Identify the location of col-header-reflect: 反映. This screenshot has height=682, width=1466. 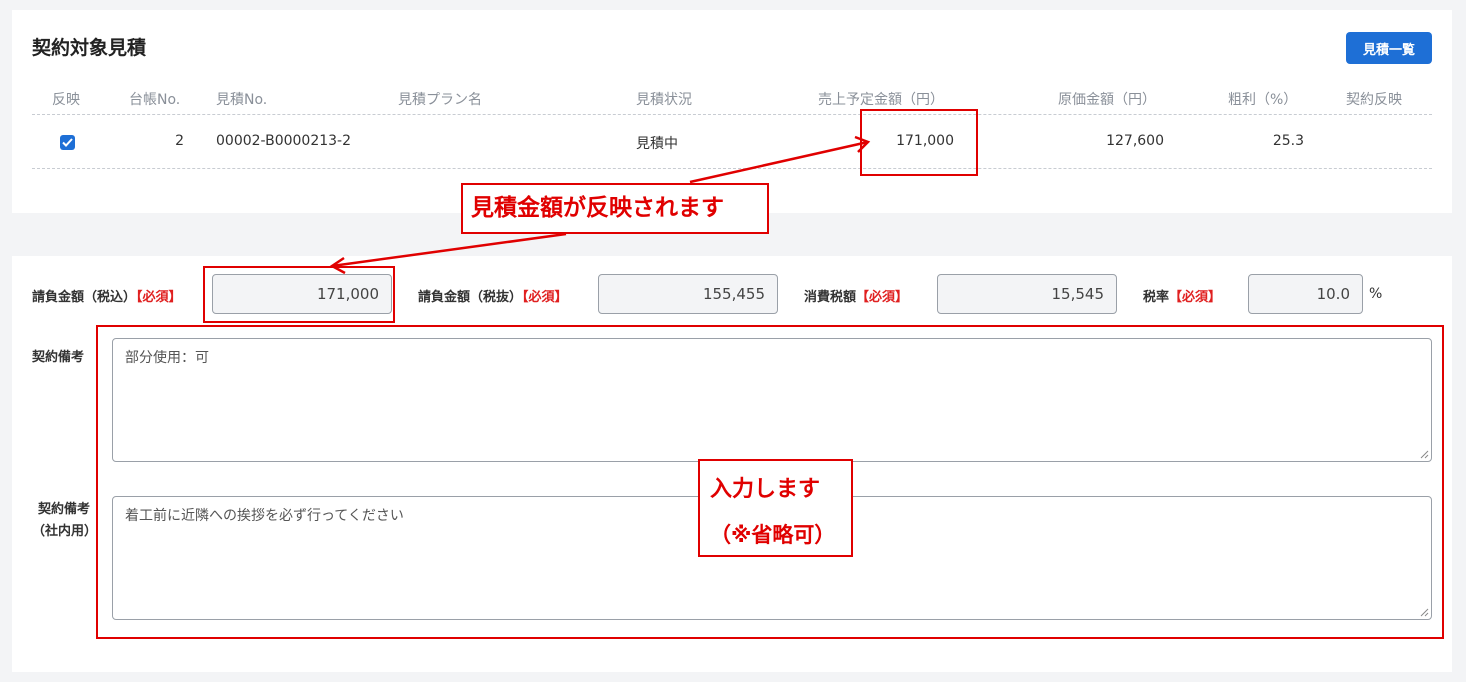
(66, 100).